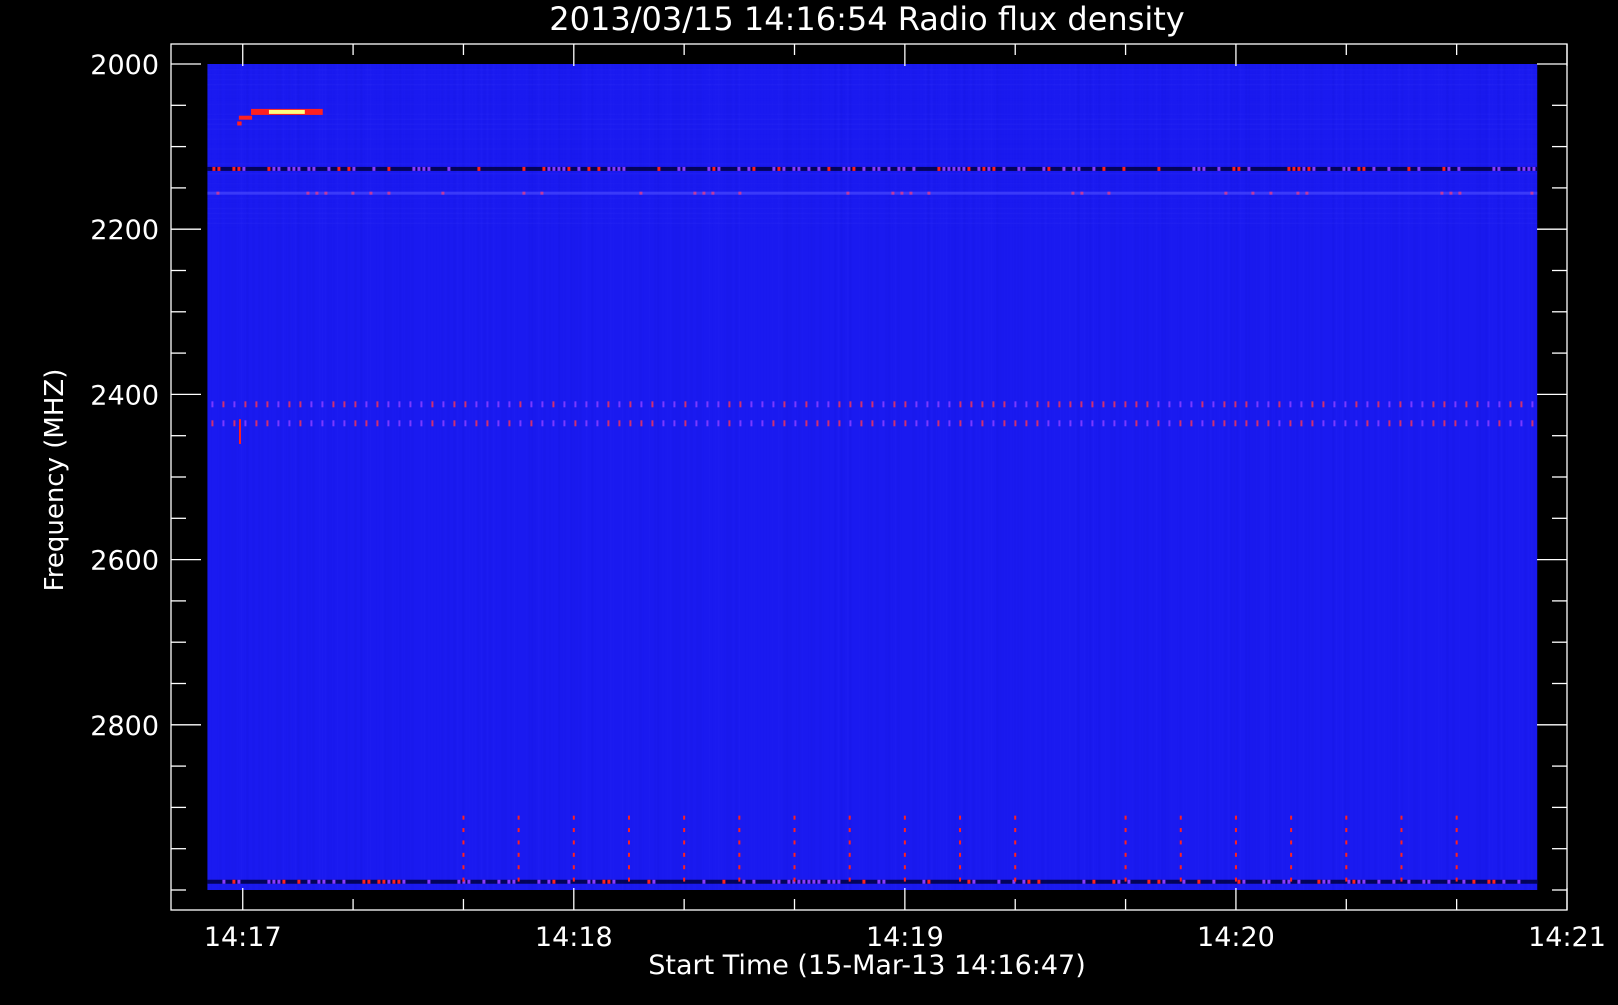 The width and height of the screenshot is (1618, 1005). Describe the element at coordinates (245, 117) in the screenshot. I see `radio-burst` at that location.